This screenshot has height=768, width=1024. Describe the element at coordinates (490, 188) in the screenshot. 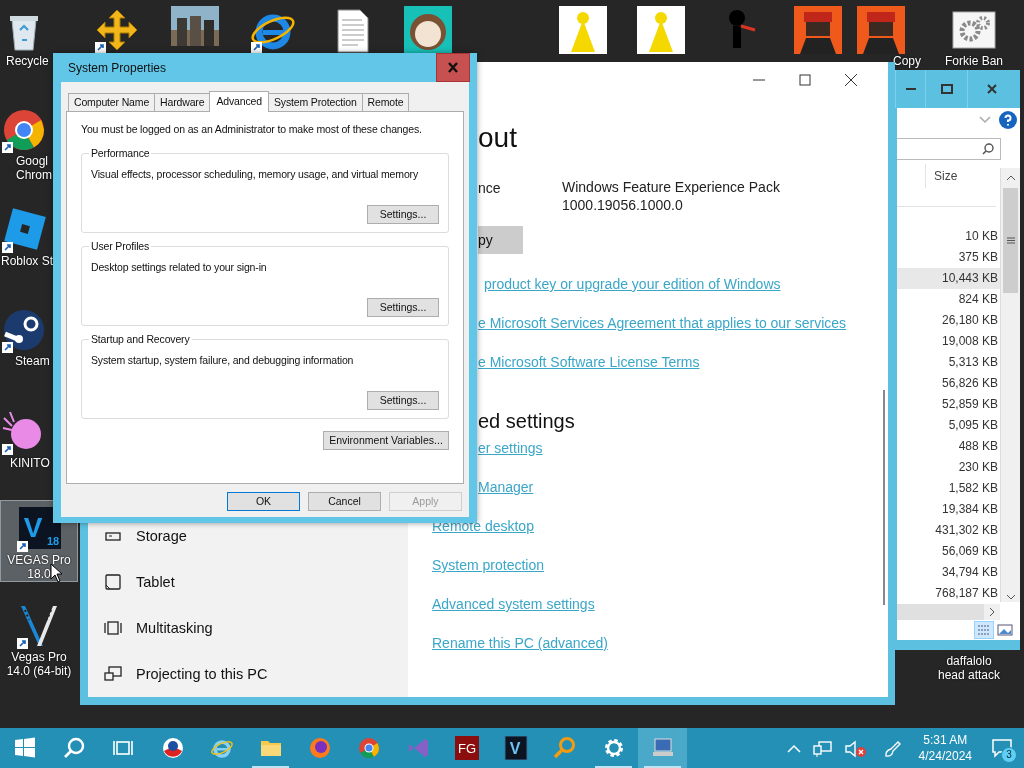

I see `info-label: nce` at that location.